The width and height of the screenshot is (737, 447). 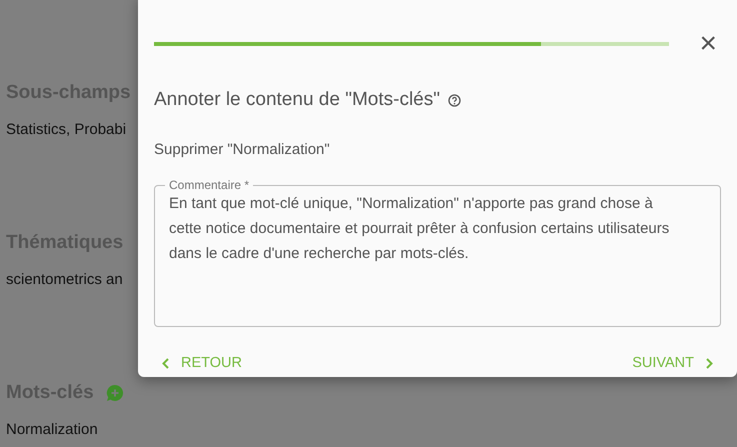 I want to click on close-button: ×, so click(x=708, y=44).